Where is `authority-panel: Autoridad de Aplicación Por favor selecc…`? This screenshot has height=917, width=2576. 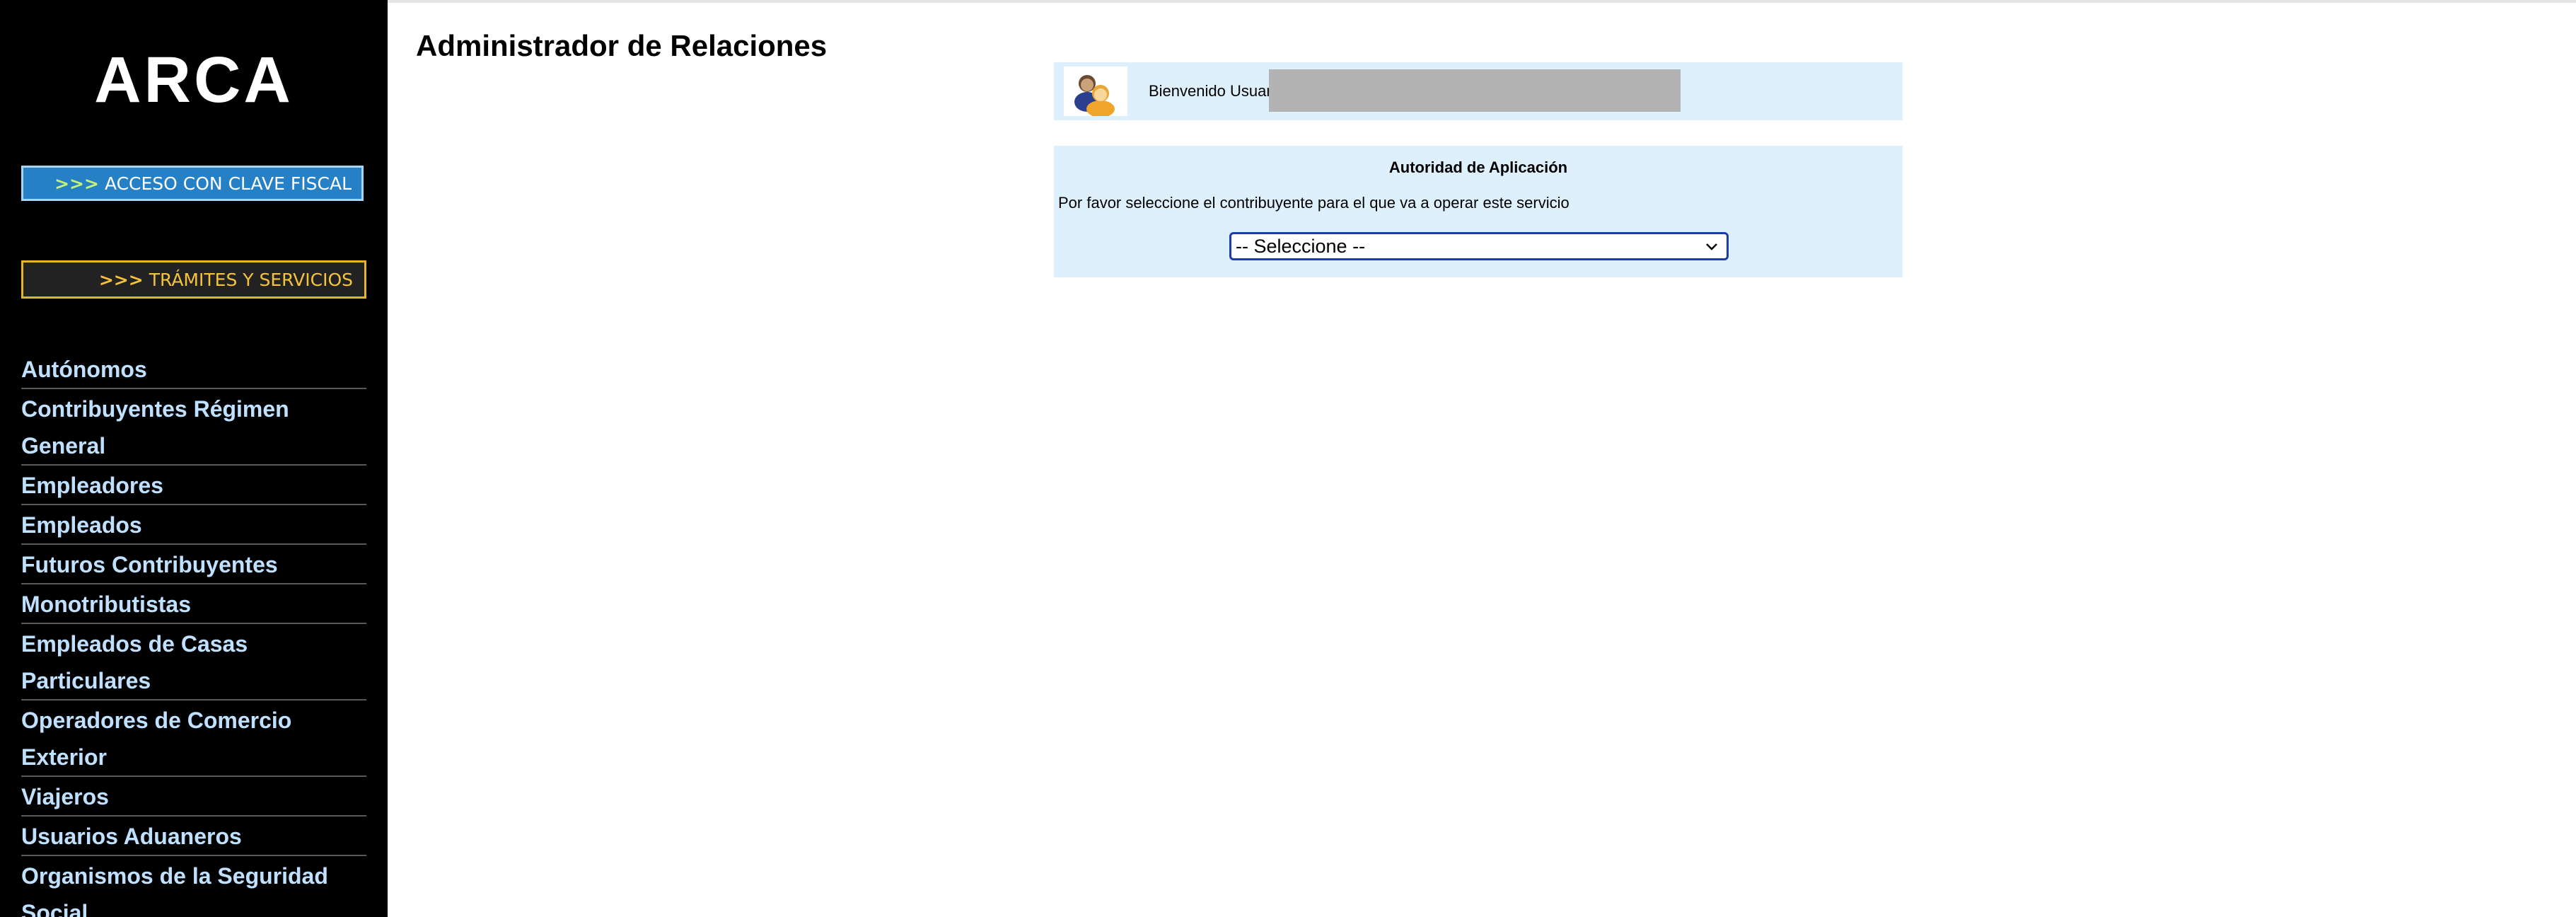
authority-panel: Autoridad de Aplicación Por favor selecc… is located at coordinates (1478, 211).